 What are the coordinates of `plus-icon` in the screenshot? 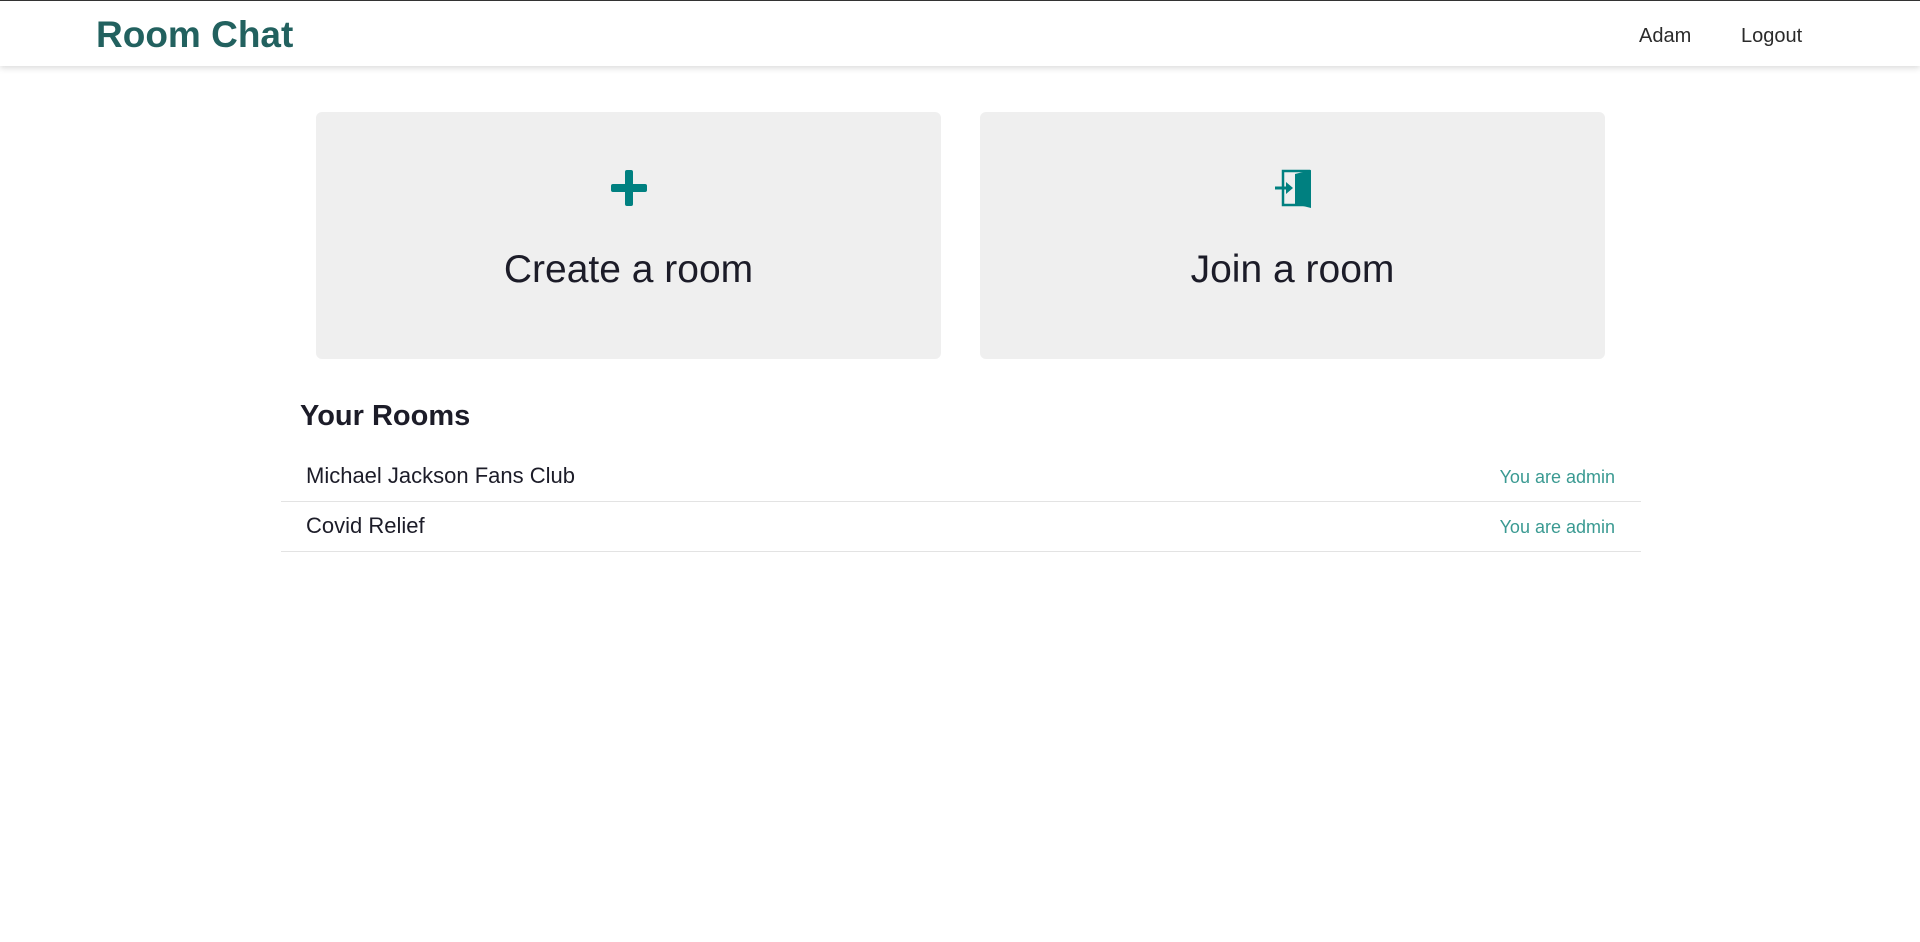 It's located at (629, 188).